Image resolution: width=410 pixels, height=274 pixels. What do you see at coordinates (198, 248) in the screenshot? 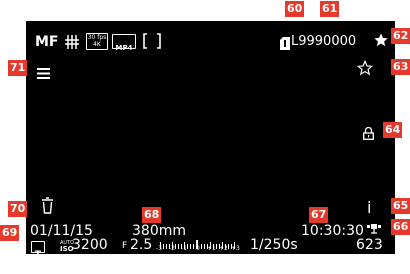
I see `ev-tick-zero: 0` at bounding box center [198, 248].